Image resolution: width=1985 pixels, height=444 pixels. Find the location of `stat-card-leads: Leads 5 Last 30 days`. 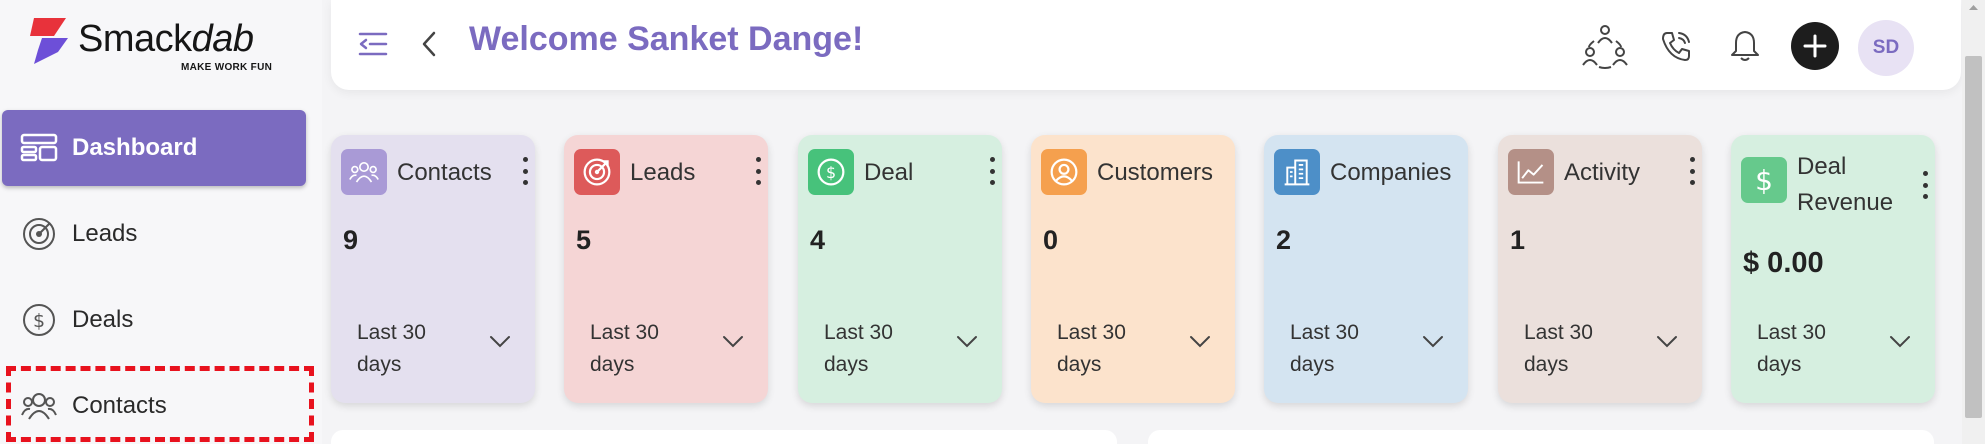

stat-card-leads: Leads 5 Last 30 days is located at coordinates (666, 269).